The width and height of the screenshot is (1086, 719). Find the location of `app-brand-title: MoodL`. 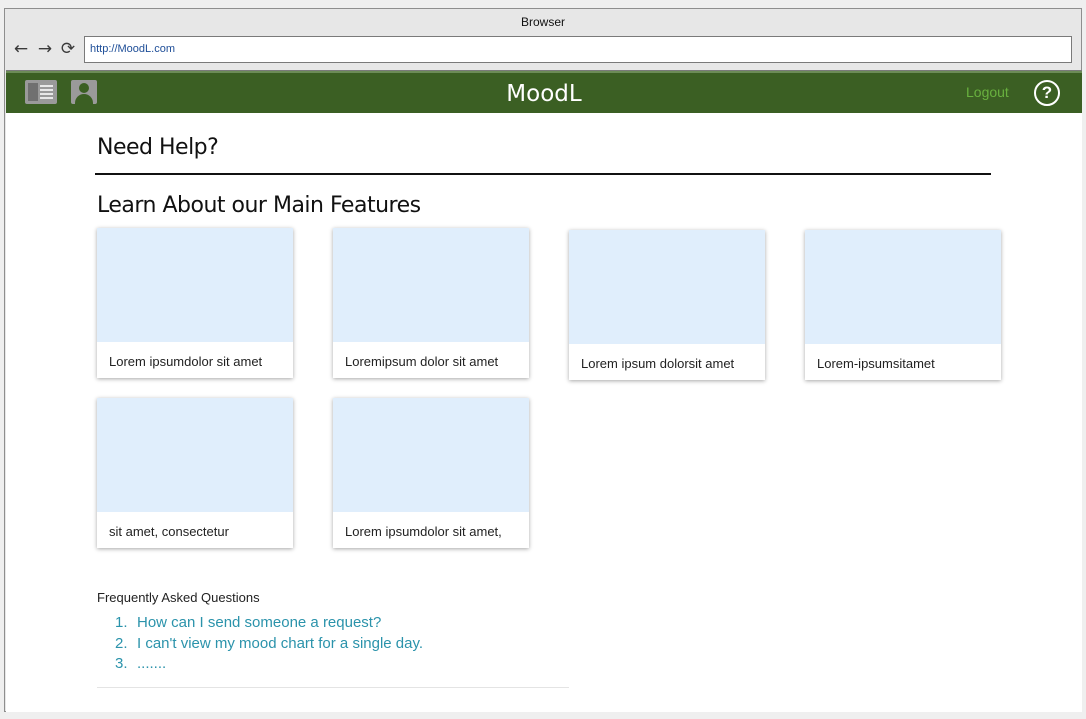

app-brand-title: MoodL is located at coordinates (544, 94).